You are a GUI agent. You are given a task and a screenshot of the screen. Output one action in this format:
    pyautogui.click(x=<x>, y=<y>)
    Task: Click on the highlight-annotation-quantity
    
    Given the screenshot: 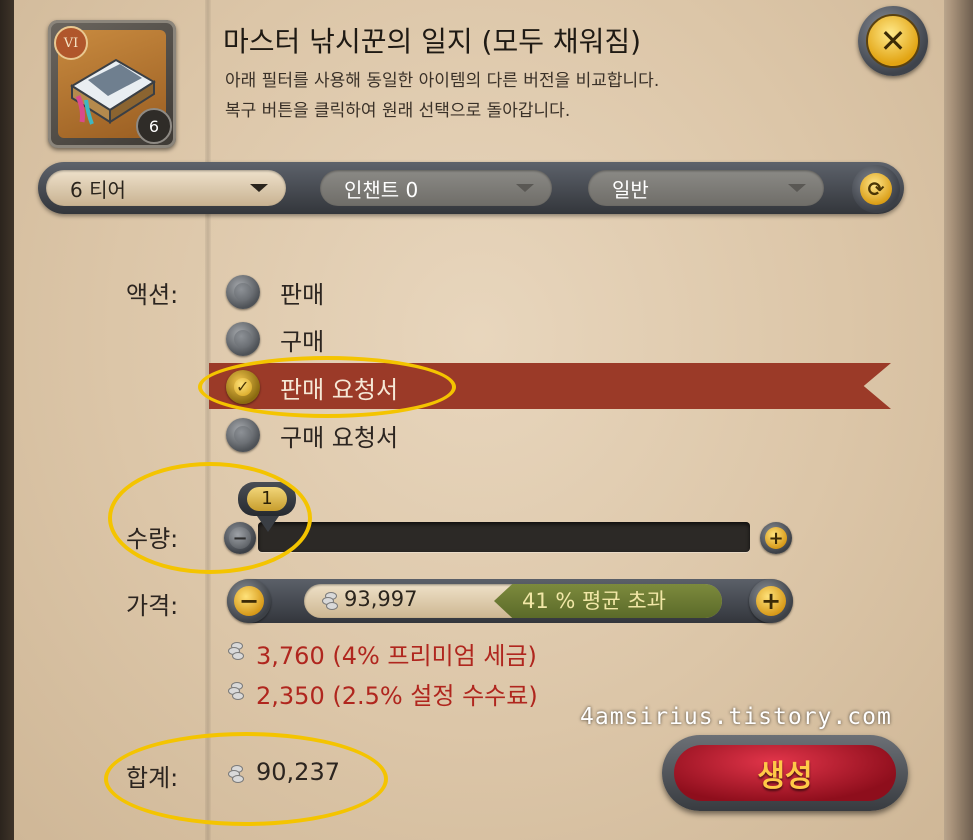 What is the action you would take?
    pyautogui.click(x=210, y=518)
    